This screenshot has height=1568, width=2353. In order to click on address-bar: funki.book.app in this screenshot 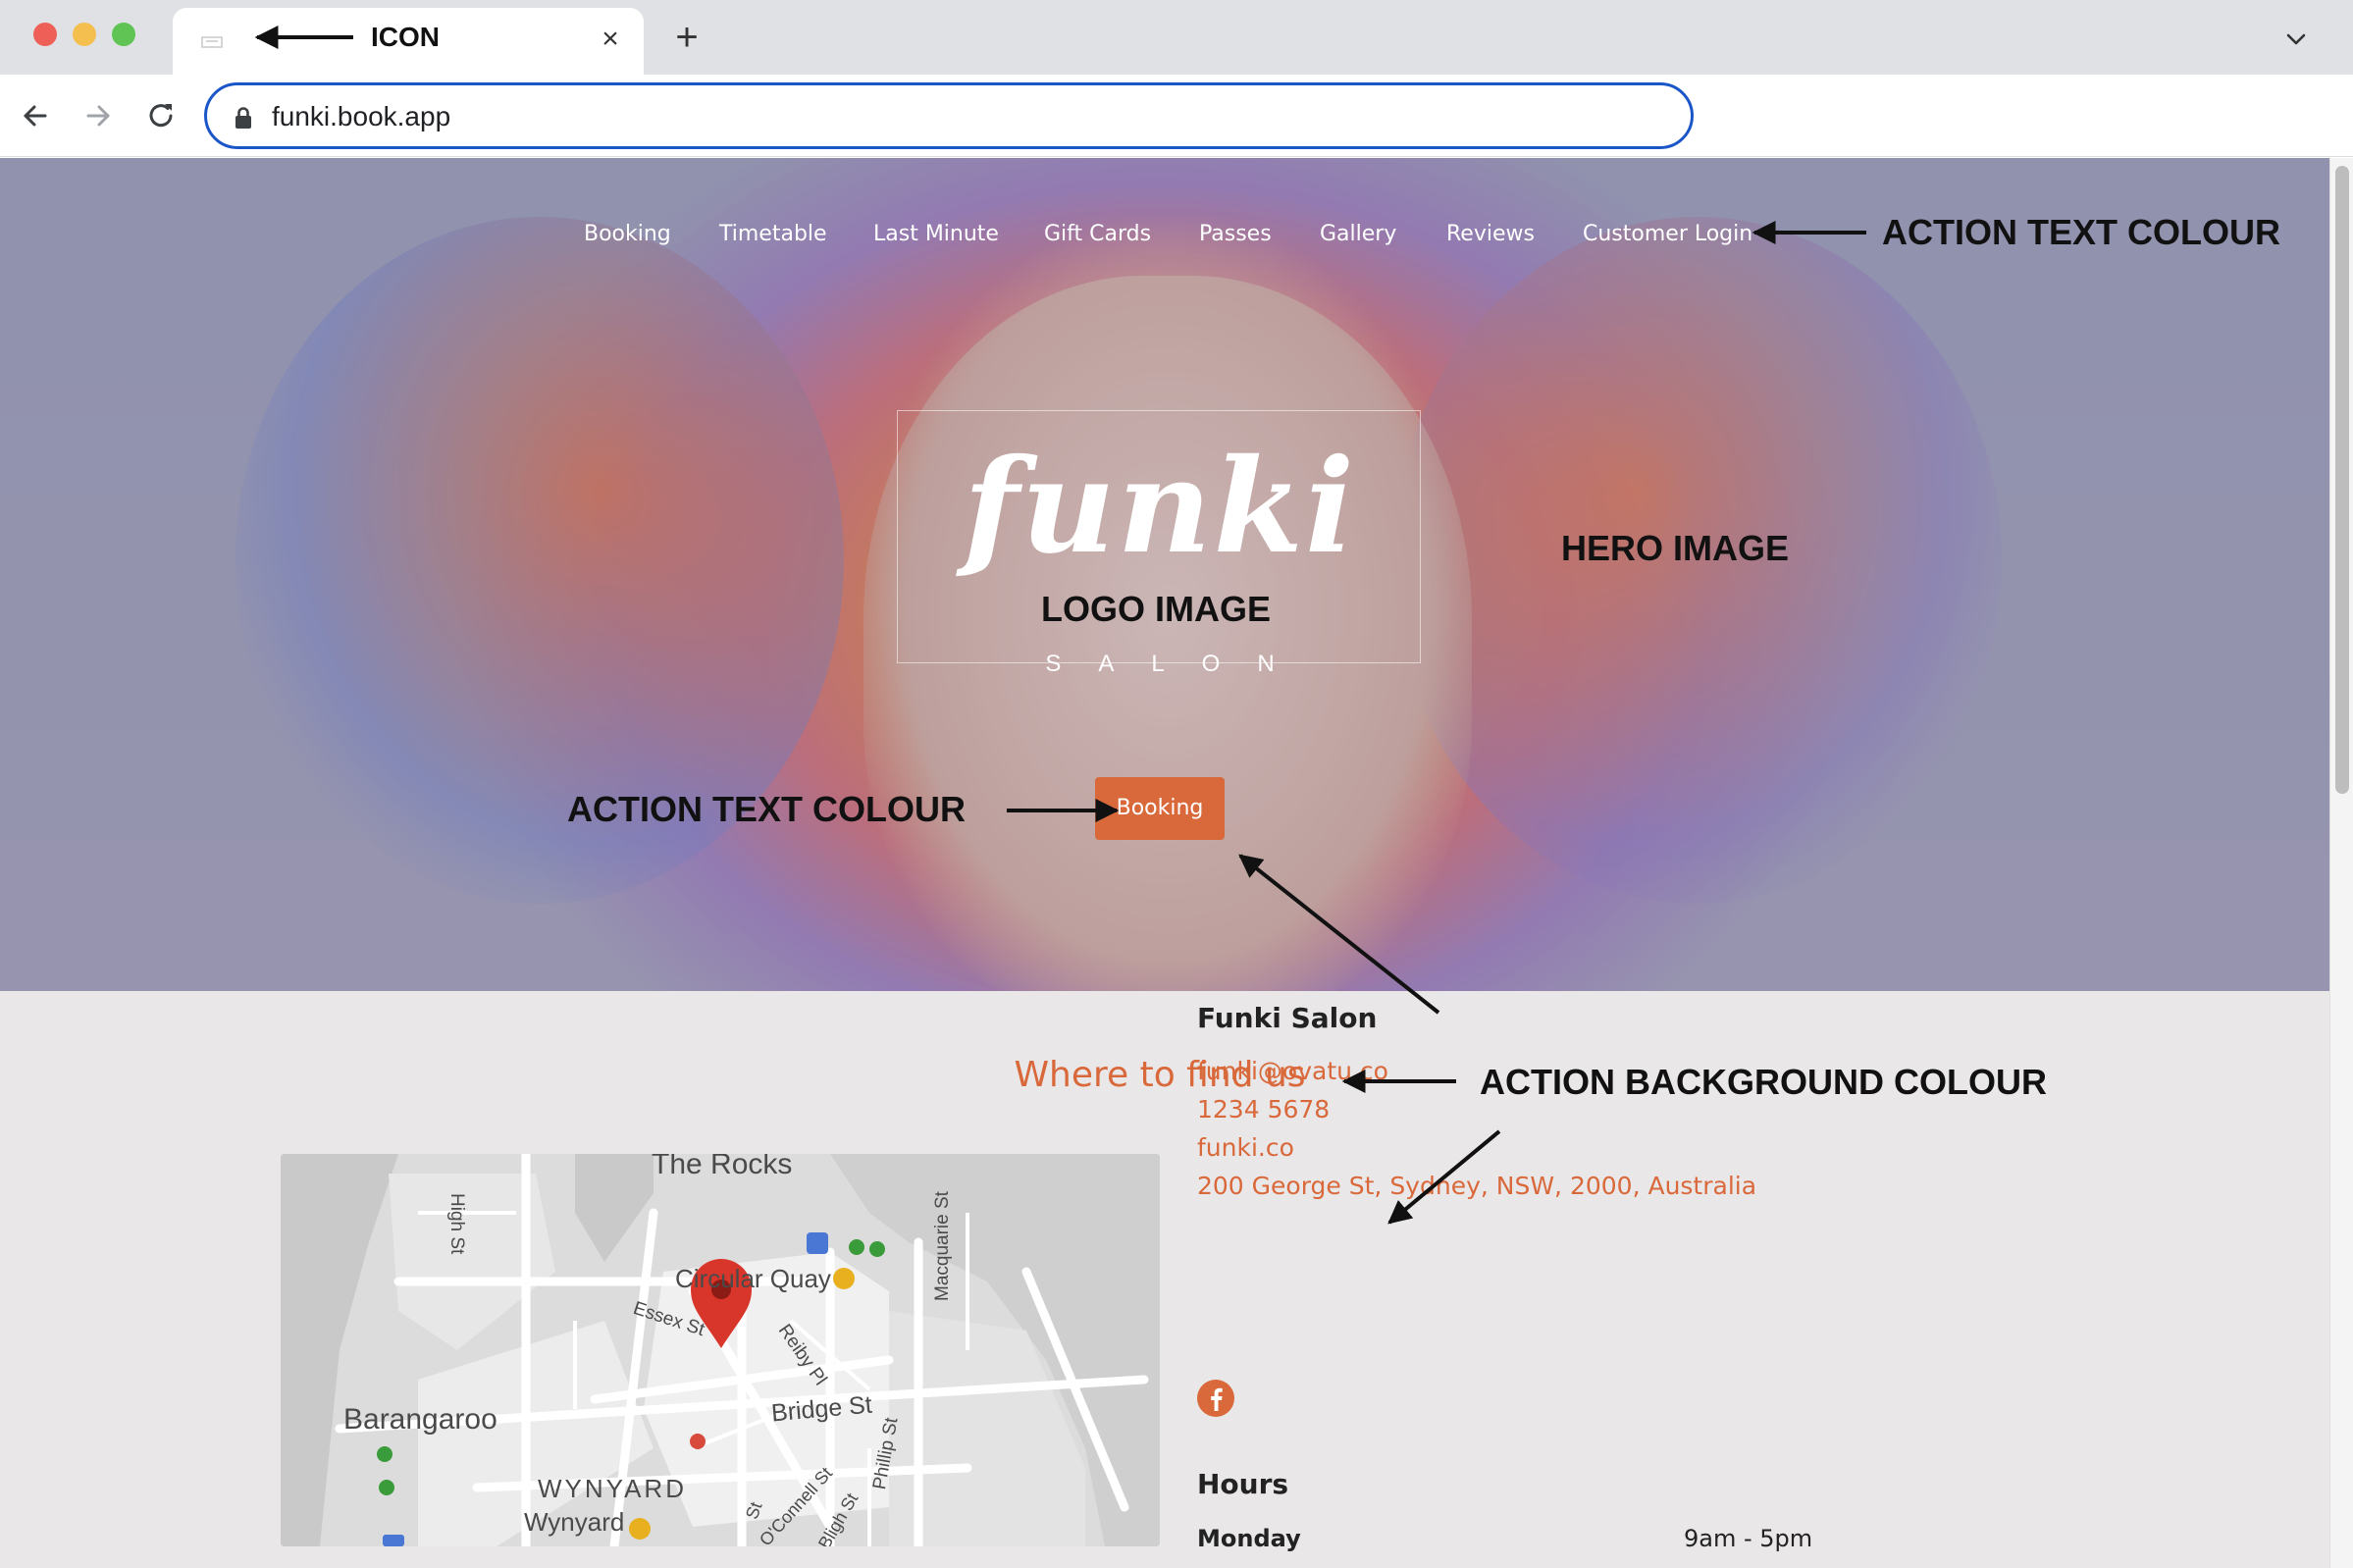, I will do `click(949, 116)`.